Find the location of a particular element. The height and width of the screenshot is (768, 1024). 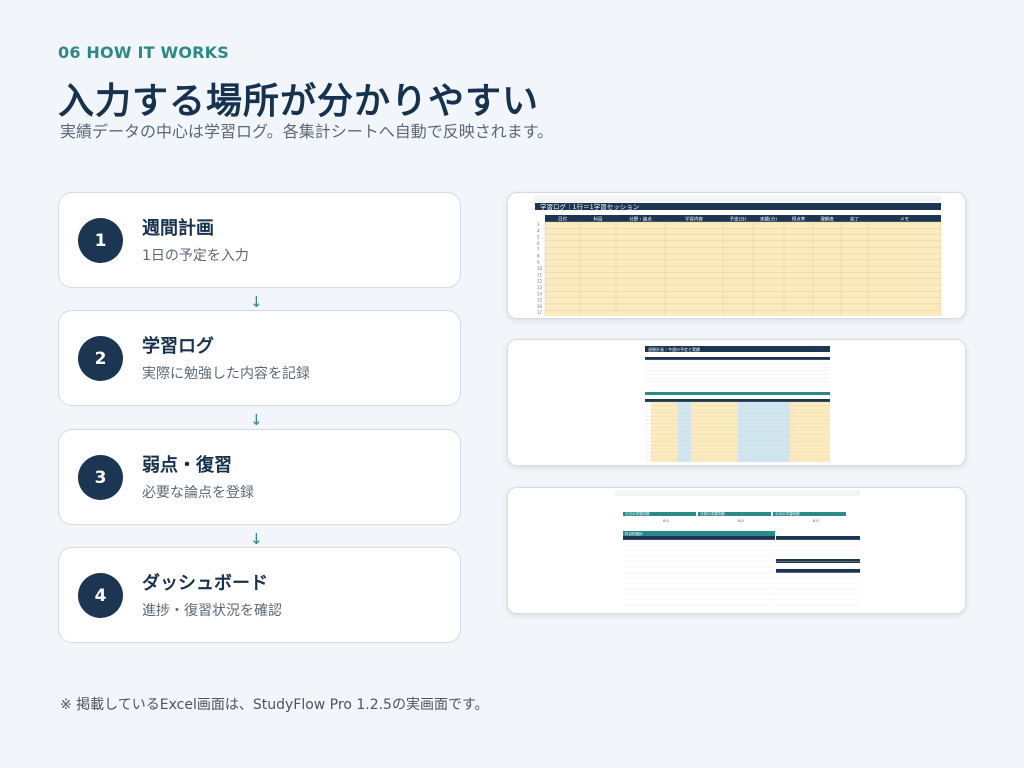

svg-text: 15 is located at coordinates (540, 300).